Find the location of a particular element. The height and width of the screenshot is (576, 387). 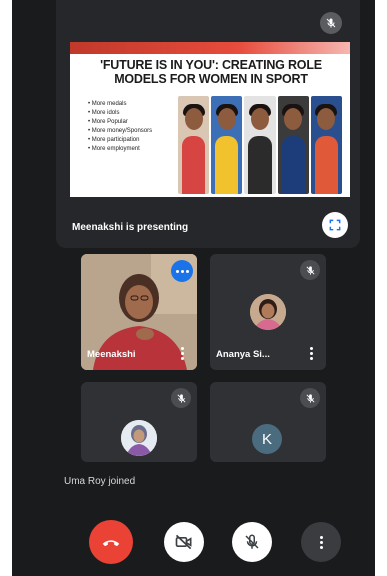

slide-header-band is located at coordinates (210, 48).